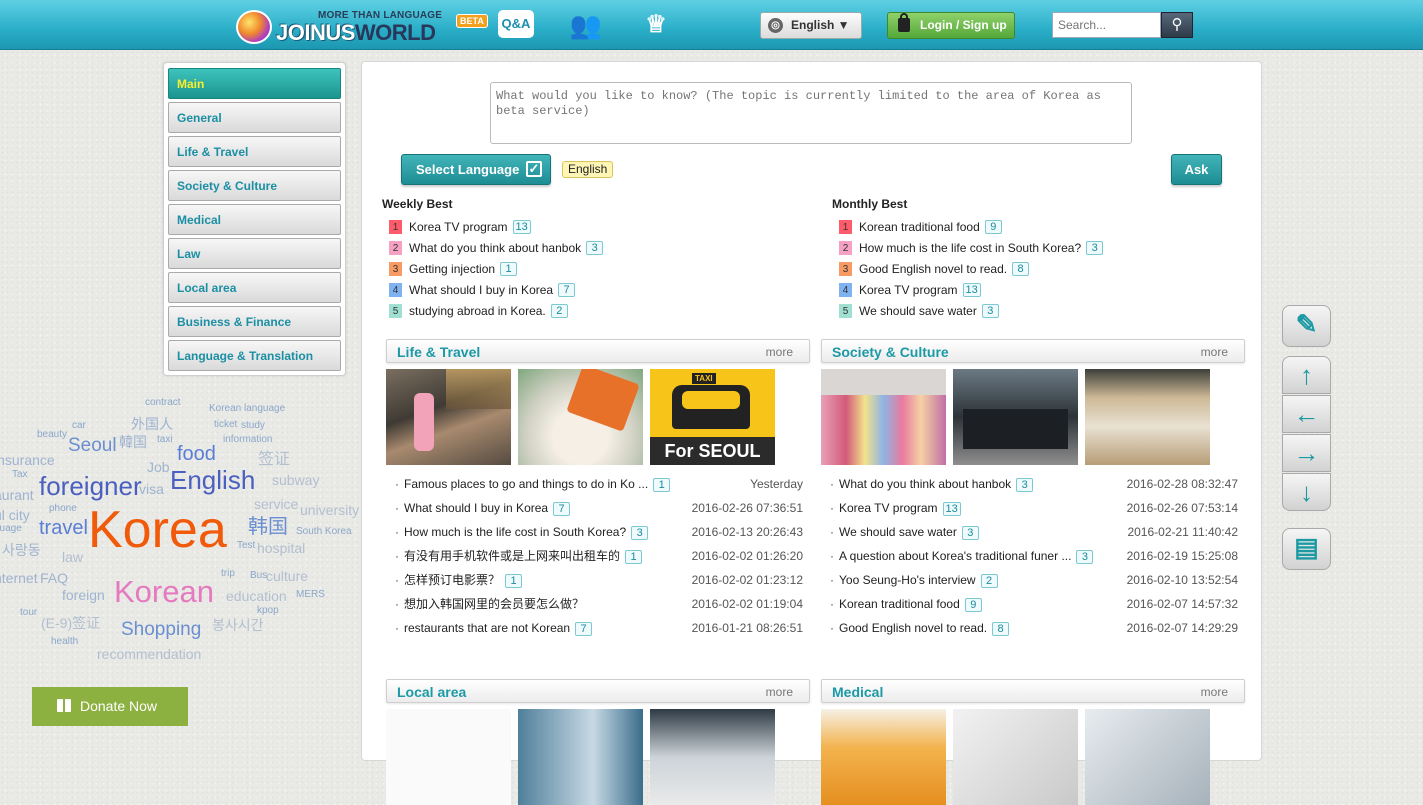  What do you see at coordinates (918, 311) in the screenshot?
I see `best-item-title: We should save water` at bounding box center [918, 311].